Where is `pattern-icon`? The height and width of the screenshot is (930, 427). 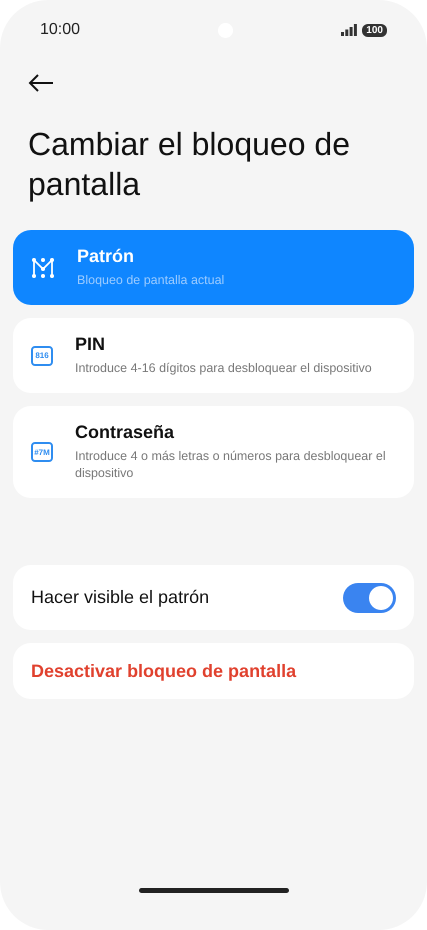
pattern-icon is located at coordinates (43, 268).